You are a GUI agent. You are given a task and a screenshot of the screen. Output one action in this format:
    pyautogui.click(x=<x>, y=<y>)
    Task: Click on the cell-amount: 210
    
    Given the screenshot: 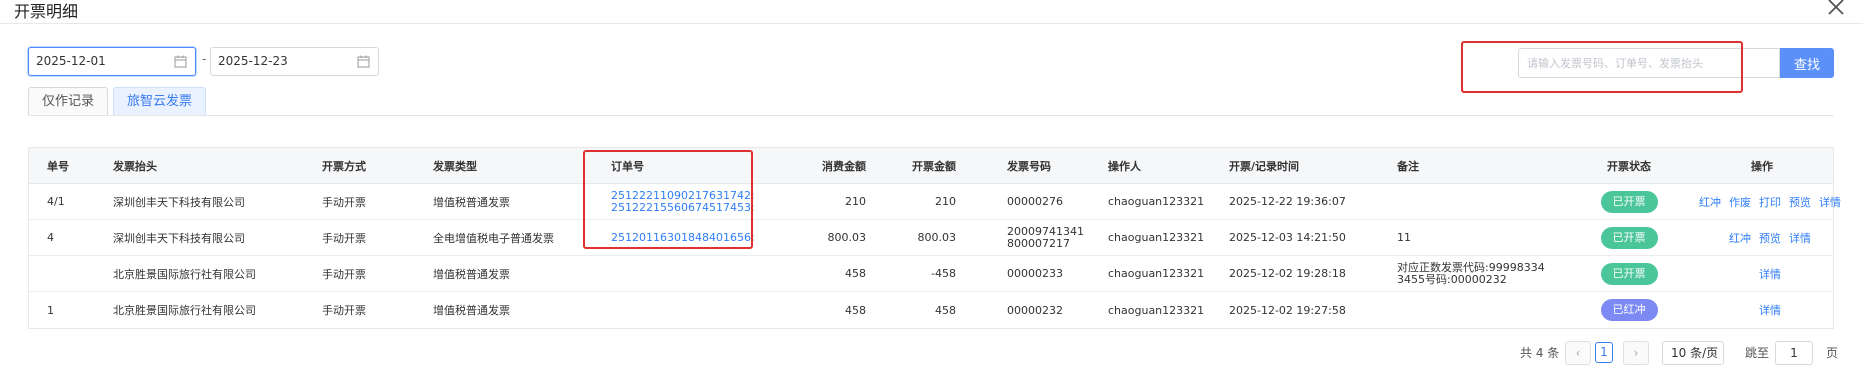 What is the action you would take?
    pyautogui.click(x=945, y=201)
    